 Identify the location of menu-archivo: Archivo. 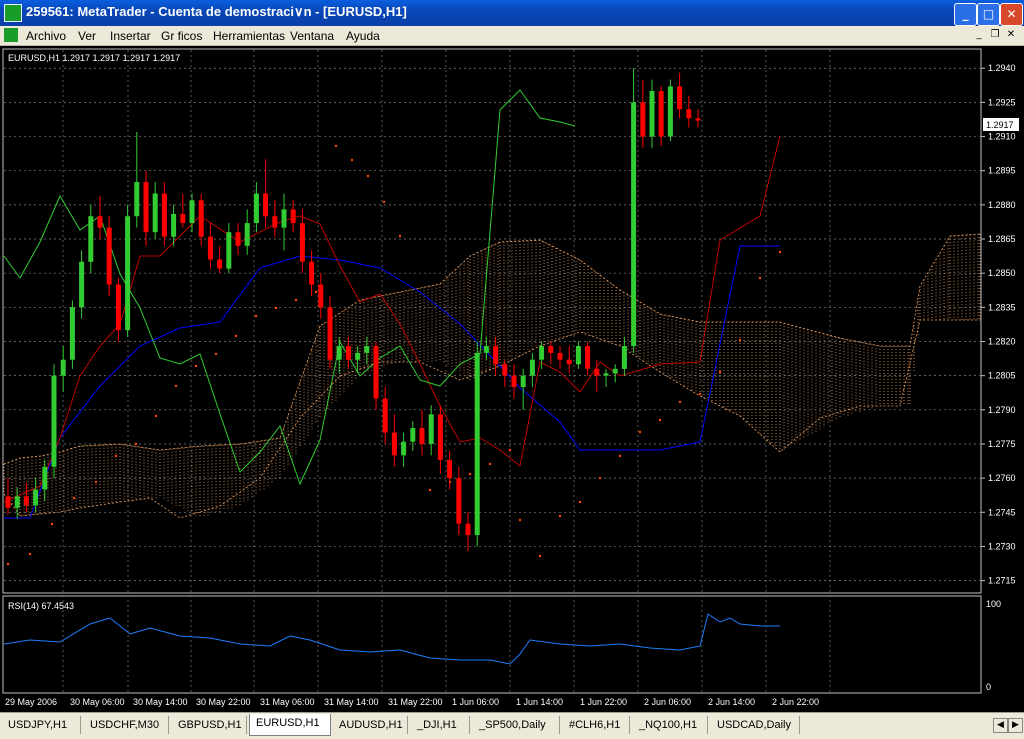
(46, 36).